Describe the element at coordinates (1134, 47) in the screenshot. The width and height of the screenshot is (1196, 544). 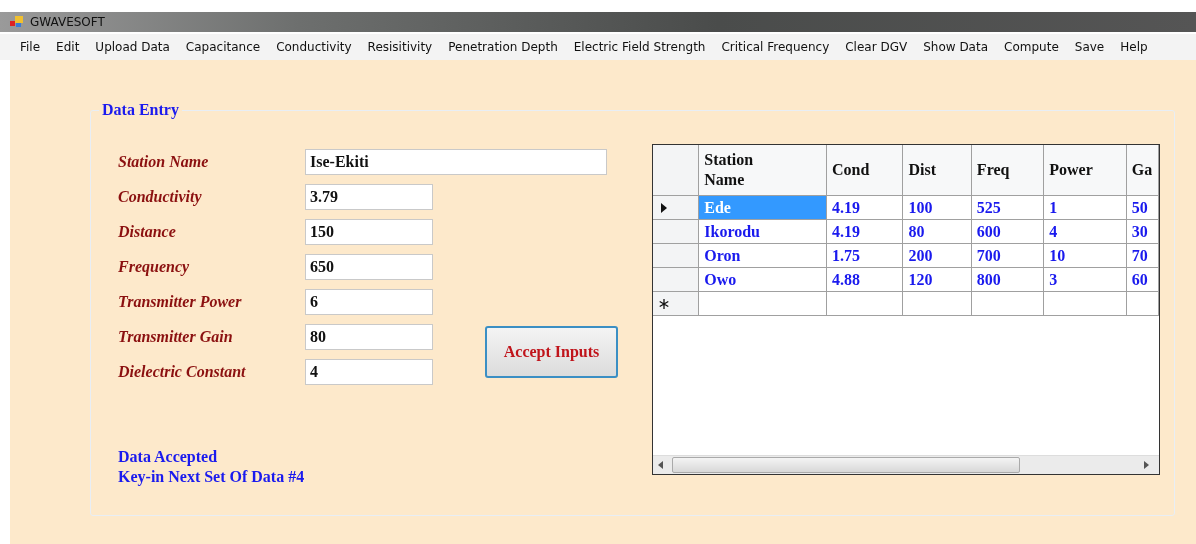
I see `menu-item: Help` at that location.